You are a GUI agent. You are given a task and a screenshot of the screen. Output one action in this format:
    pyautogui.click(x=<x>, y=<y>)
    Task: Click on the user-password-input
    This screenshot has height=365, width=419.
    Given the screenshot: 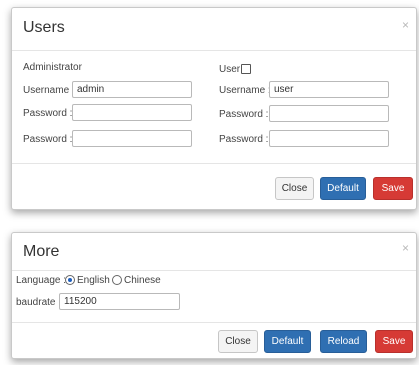 What is the action you would take?
    pyautogui.click(x=329, y=113)
    